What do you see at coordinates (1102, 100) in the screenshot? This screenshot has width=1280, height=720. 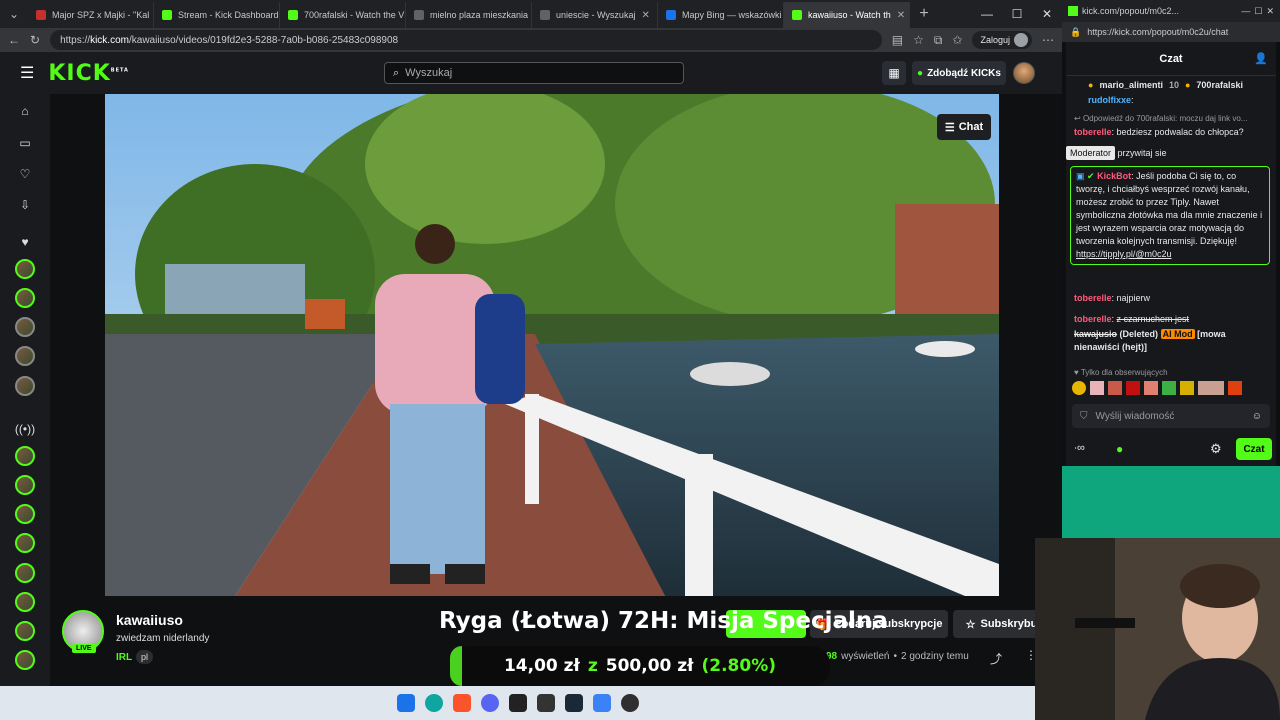 I see `chat-username: rudolfixxe` at bounding box center [1102, 100].